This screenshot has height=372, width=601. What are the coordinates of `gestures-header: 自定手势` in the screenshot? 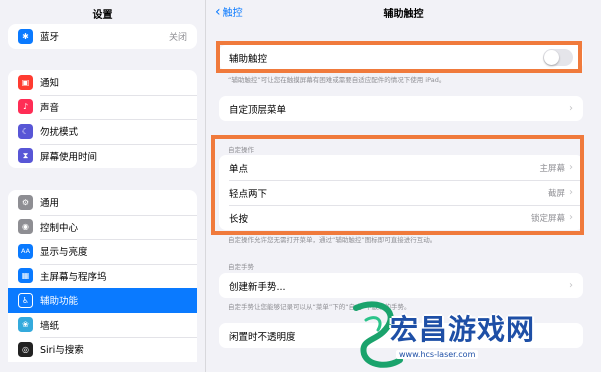 It's located at (241, 267).